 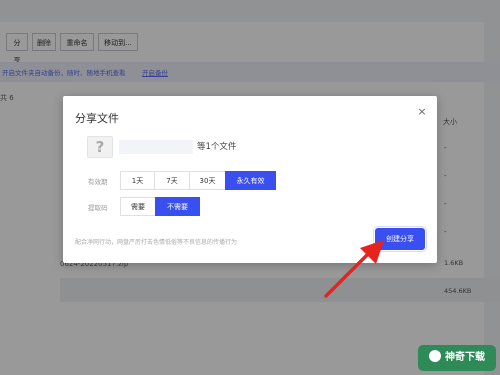 I want to click on unknown-file-icon: ?, so click(x=100, y=147).